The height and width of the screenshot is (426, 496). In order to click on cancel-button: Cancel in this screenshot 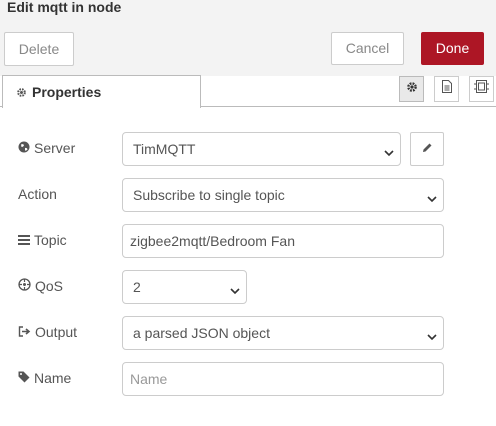, I will do `click(367, 48)`.